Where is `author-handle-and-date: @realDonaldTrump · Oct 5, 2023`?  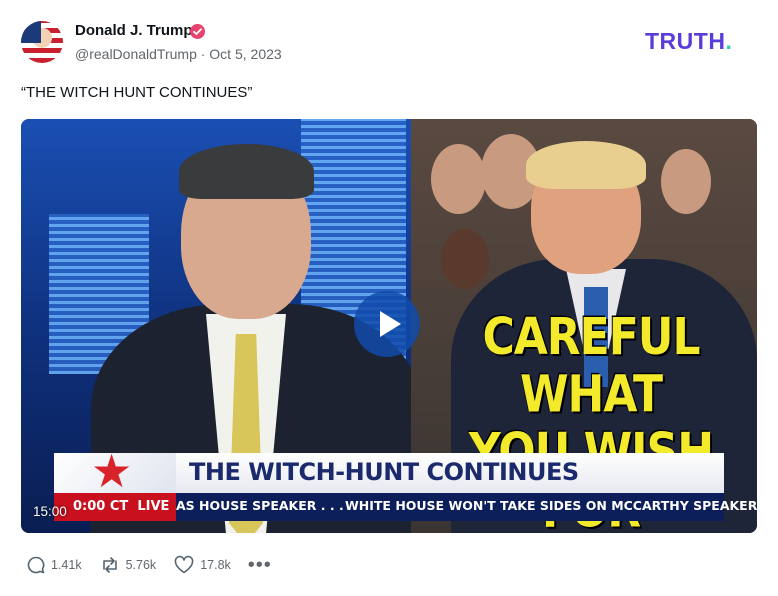 author-handle-and-date: @realDonaldTrump · Oct 5, 2023 is located at coordinates (178, 54).